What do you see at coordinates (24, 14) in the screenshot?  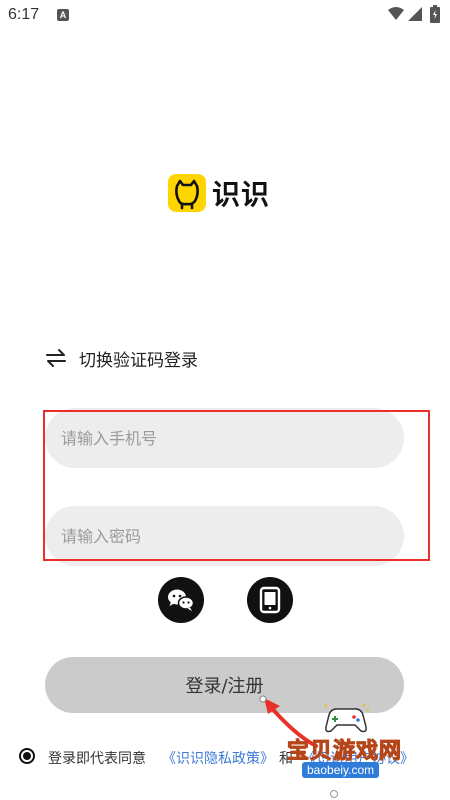 I see `status-time: 6:17` at bounding box center [24, 14].